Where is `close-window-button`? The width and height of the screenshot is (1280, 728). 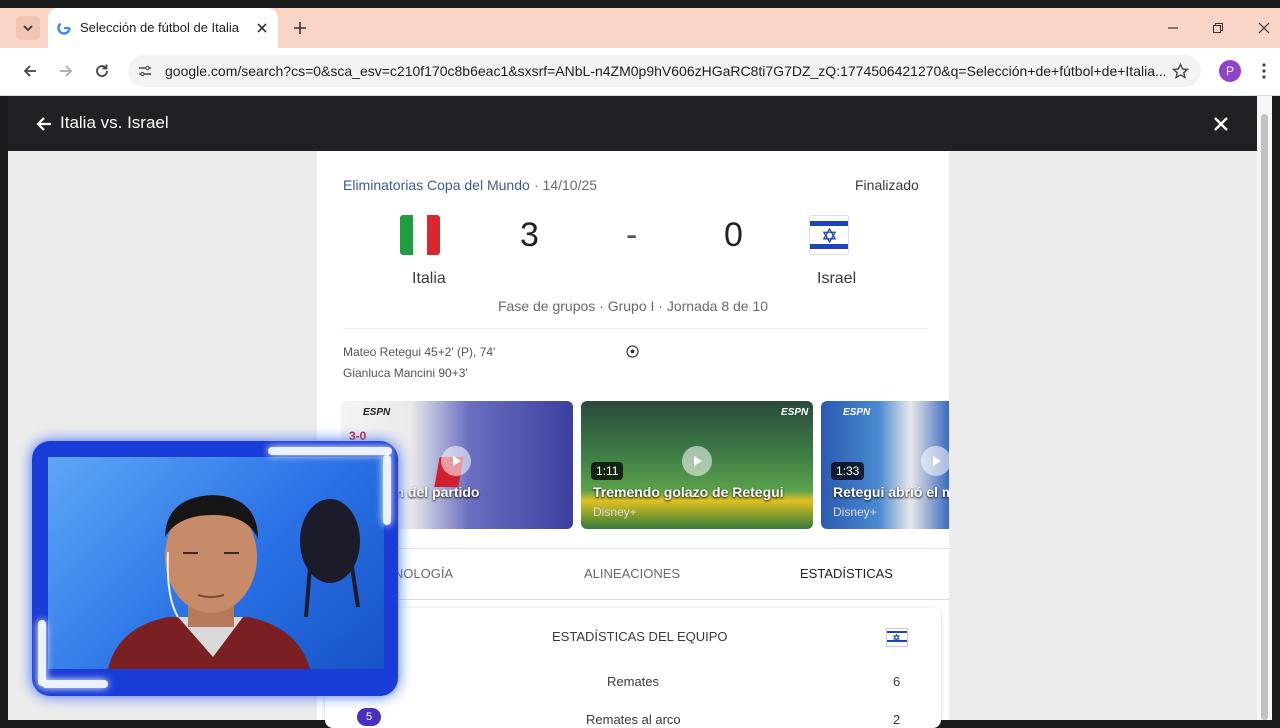
close-window-button is located at coordinates (1264, 28).